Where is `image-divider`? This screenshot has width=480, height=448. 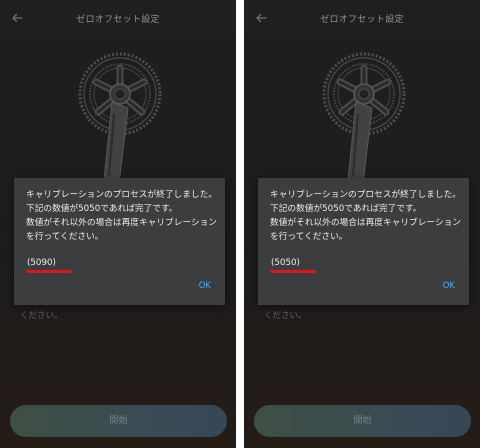
image-divider is located at coordinates (240, 224).